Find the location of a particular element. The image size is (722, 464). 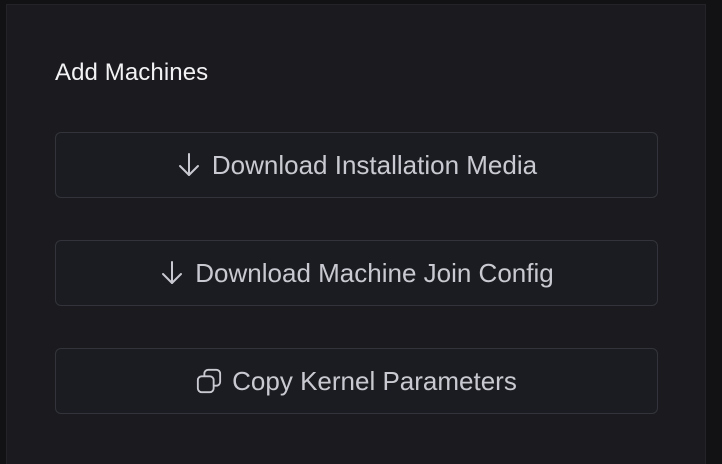

download-installation-media-label: Download Installation Media is located at coordinates (374, 164).